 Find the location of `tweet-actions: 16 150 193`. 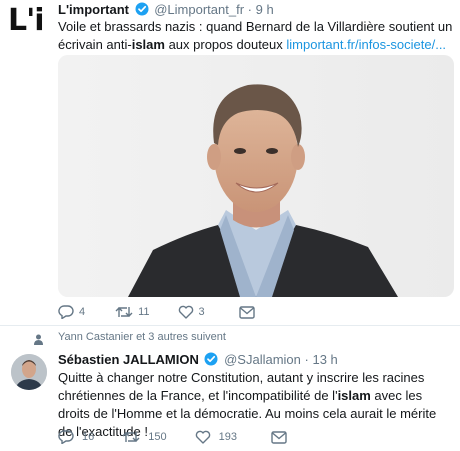

tweet-actions: 16 150 193 is located at coordinates (172, 437).